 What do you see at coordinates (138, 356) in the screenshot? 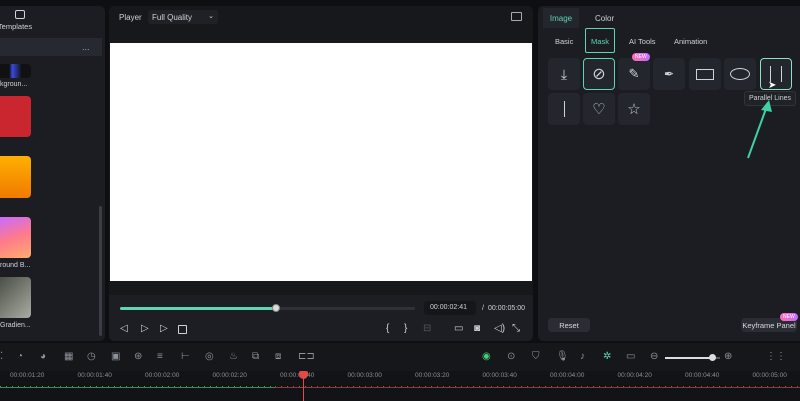
I see `mask-tool-icon: ⊛` at bounding box center [138, 356].